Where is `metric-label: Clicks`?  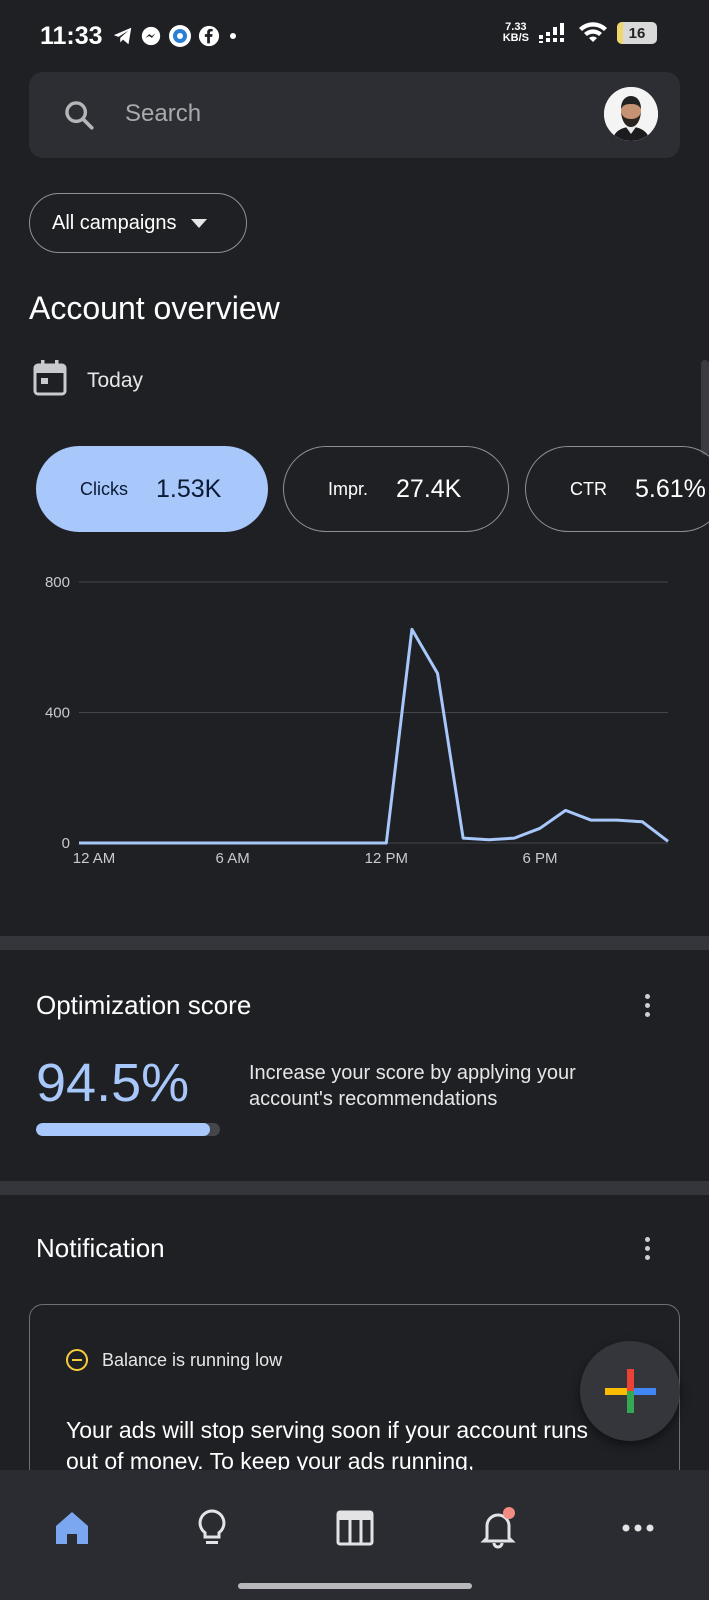 metric-label: Clicks is located at coordinates (104, 488).